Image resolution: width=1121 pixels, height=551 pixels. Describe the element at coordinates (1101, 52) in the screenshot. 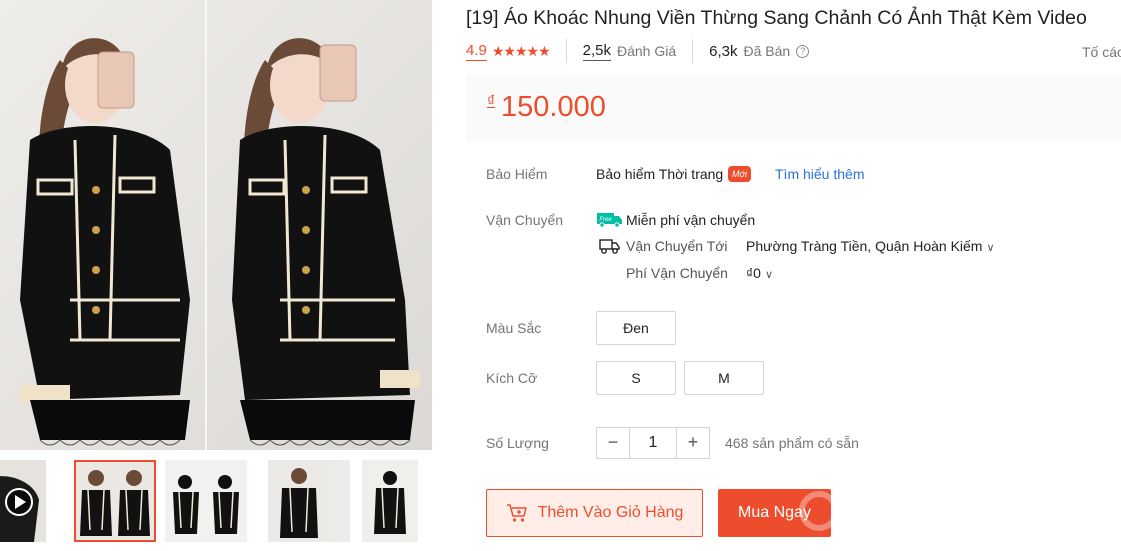

I see `report-link: Tố cáo` at that location.